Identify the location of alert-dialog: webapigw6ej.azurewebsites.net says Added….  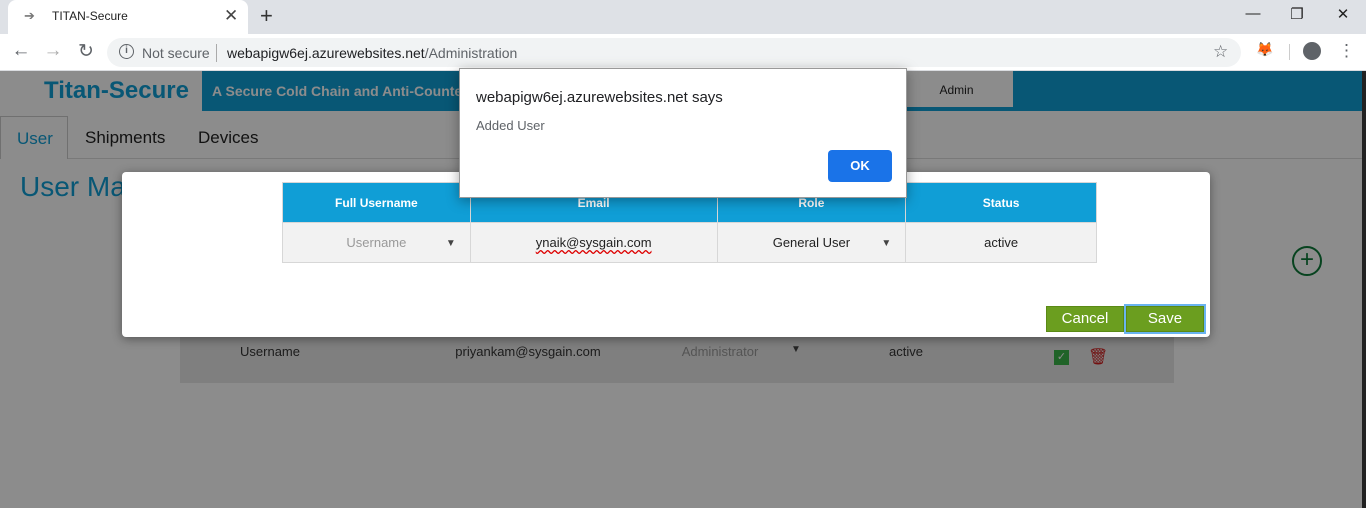
(683, 133).